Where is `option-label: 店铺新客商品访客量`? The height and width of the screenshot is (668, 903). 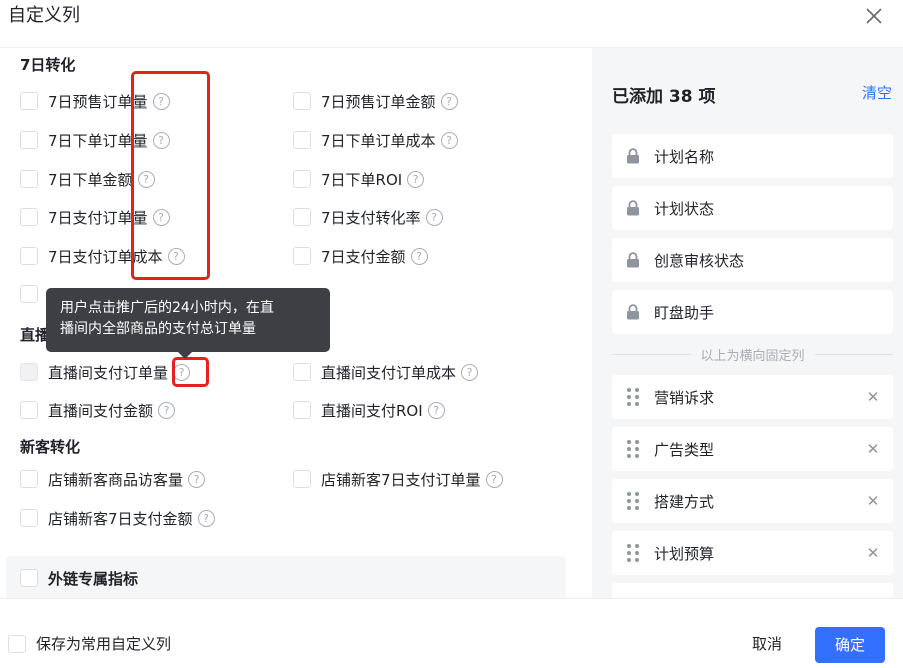
option-label: 店铺新客商品访客量 is located at coordinates (116, 479).